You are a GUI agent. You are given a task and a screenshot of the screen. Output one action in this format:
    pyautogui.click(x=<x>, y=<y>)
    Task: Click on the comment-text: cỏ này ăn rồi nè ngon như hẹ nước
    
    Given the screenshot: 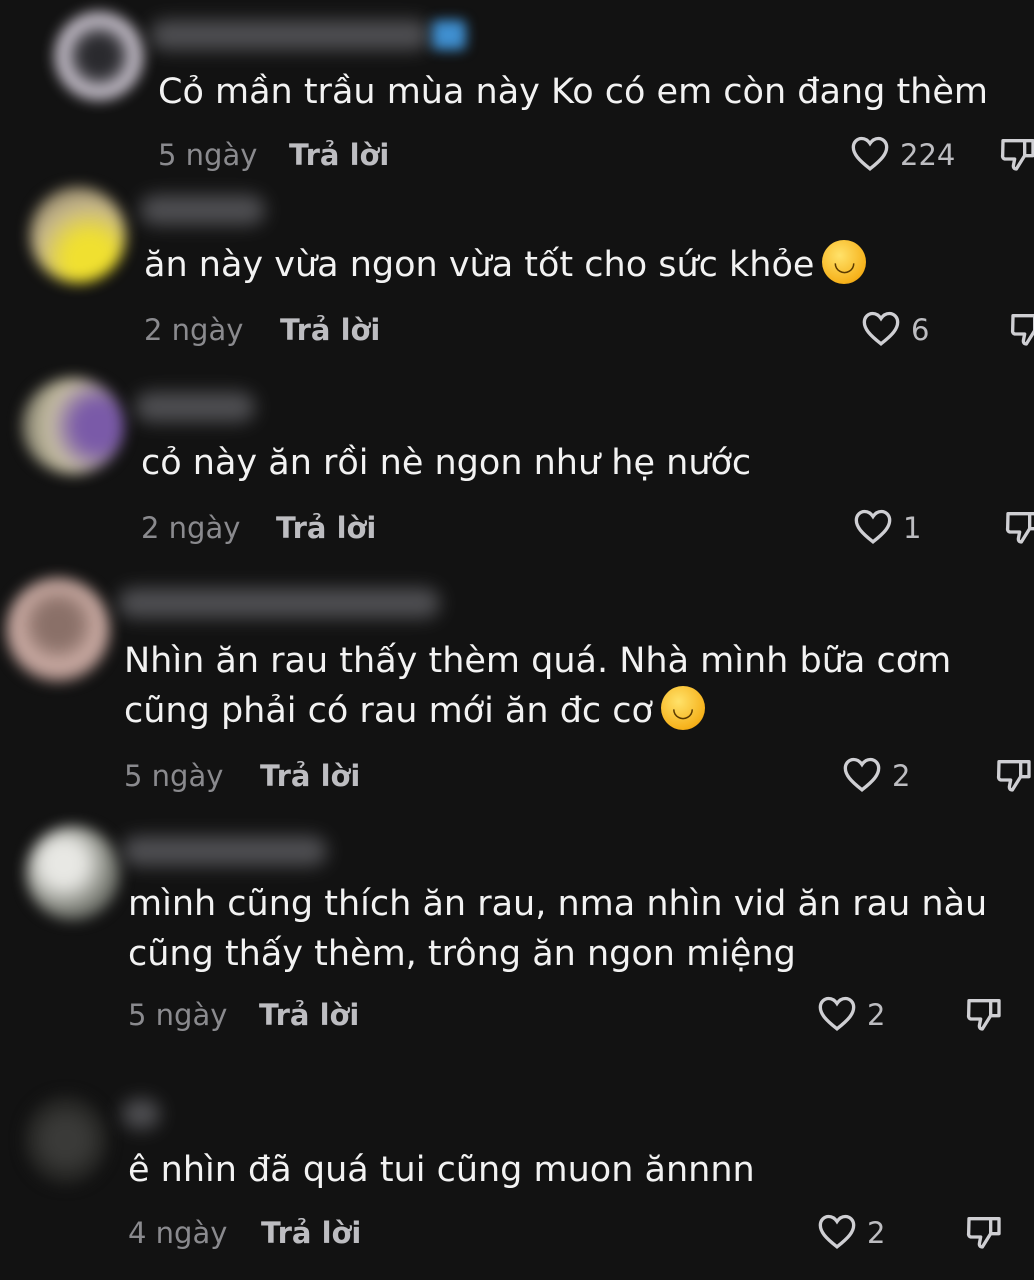 What is the action you would take?
    pyautogui.click(x=446, y=463)
    